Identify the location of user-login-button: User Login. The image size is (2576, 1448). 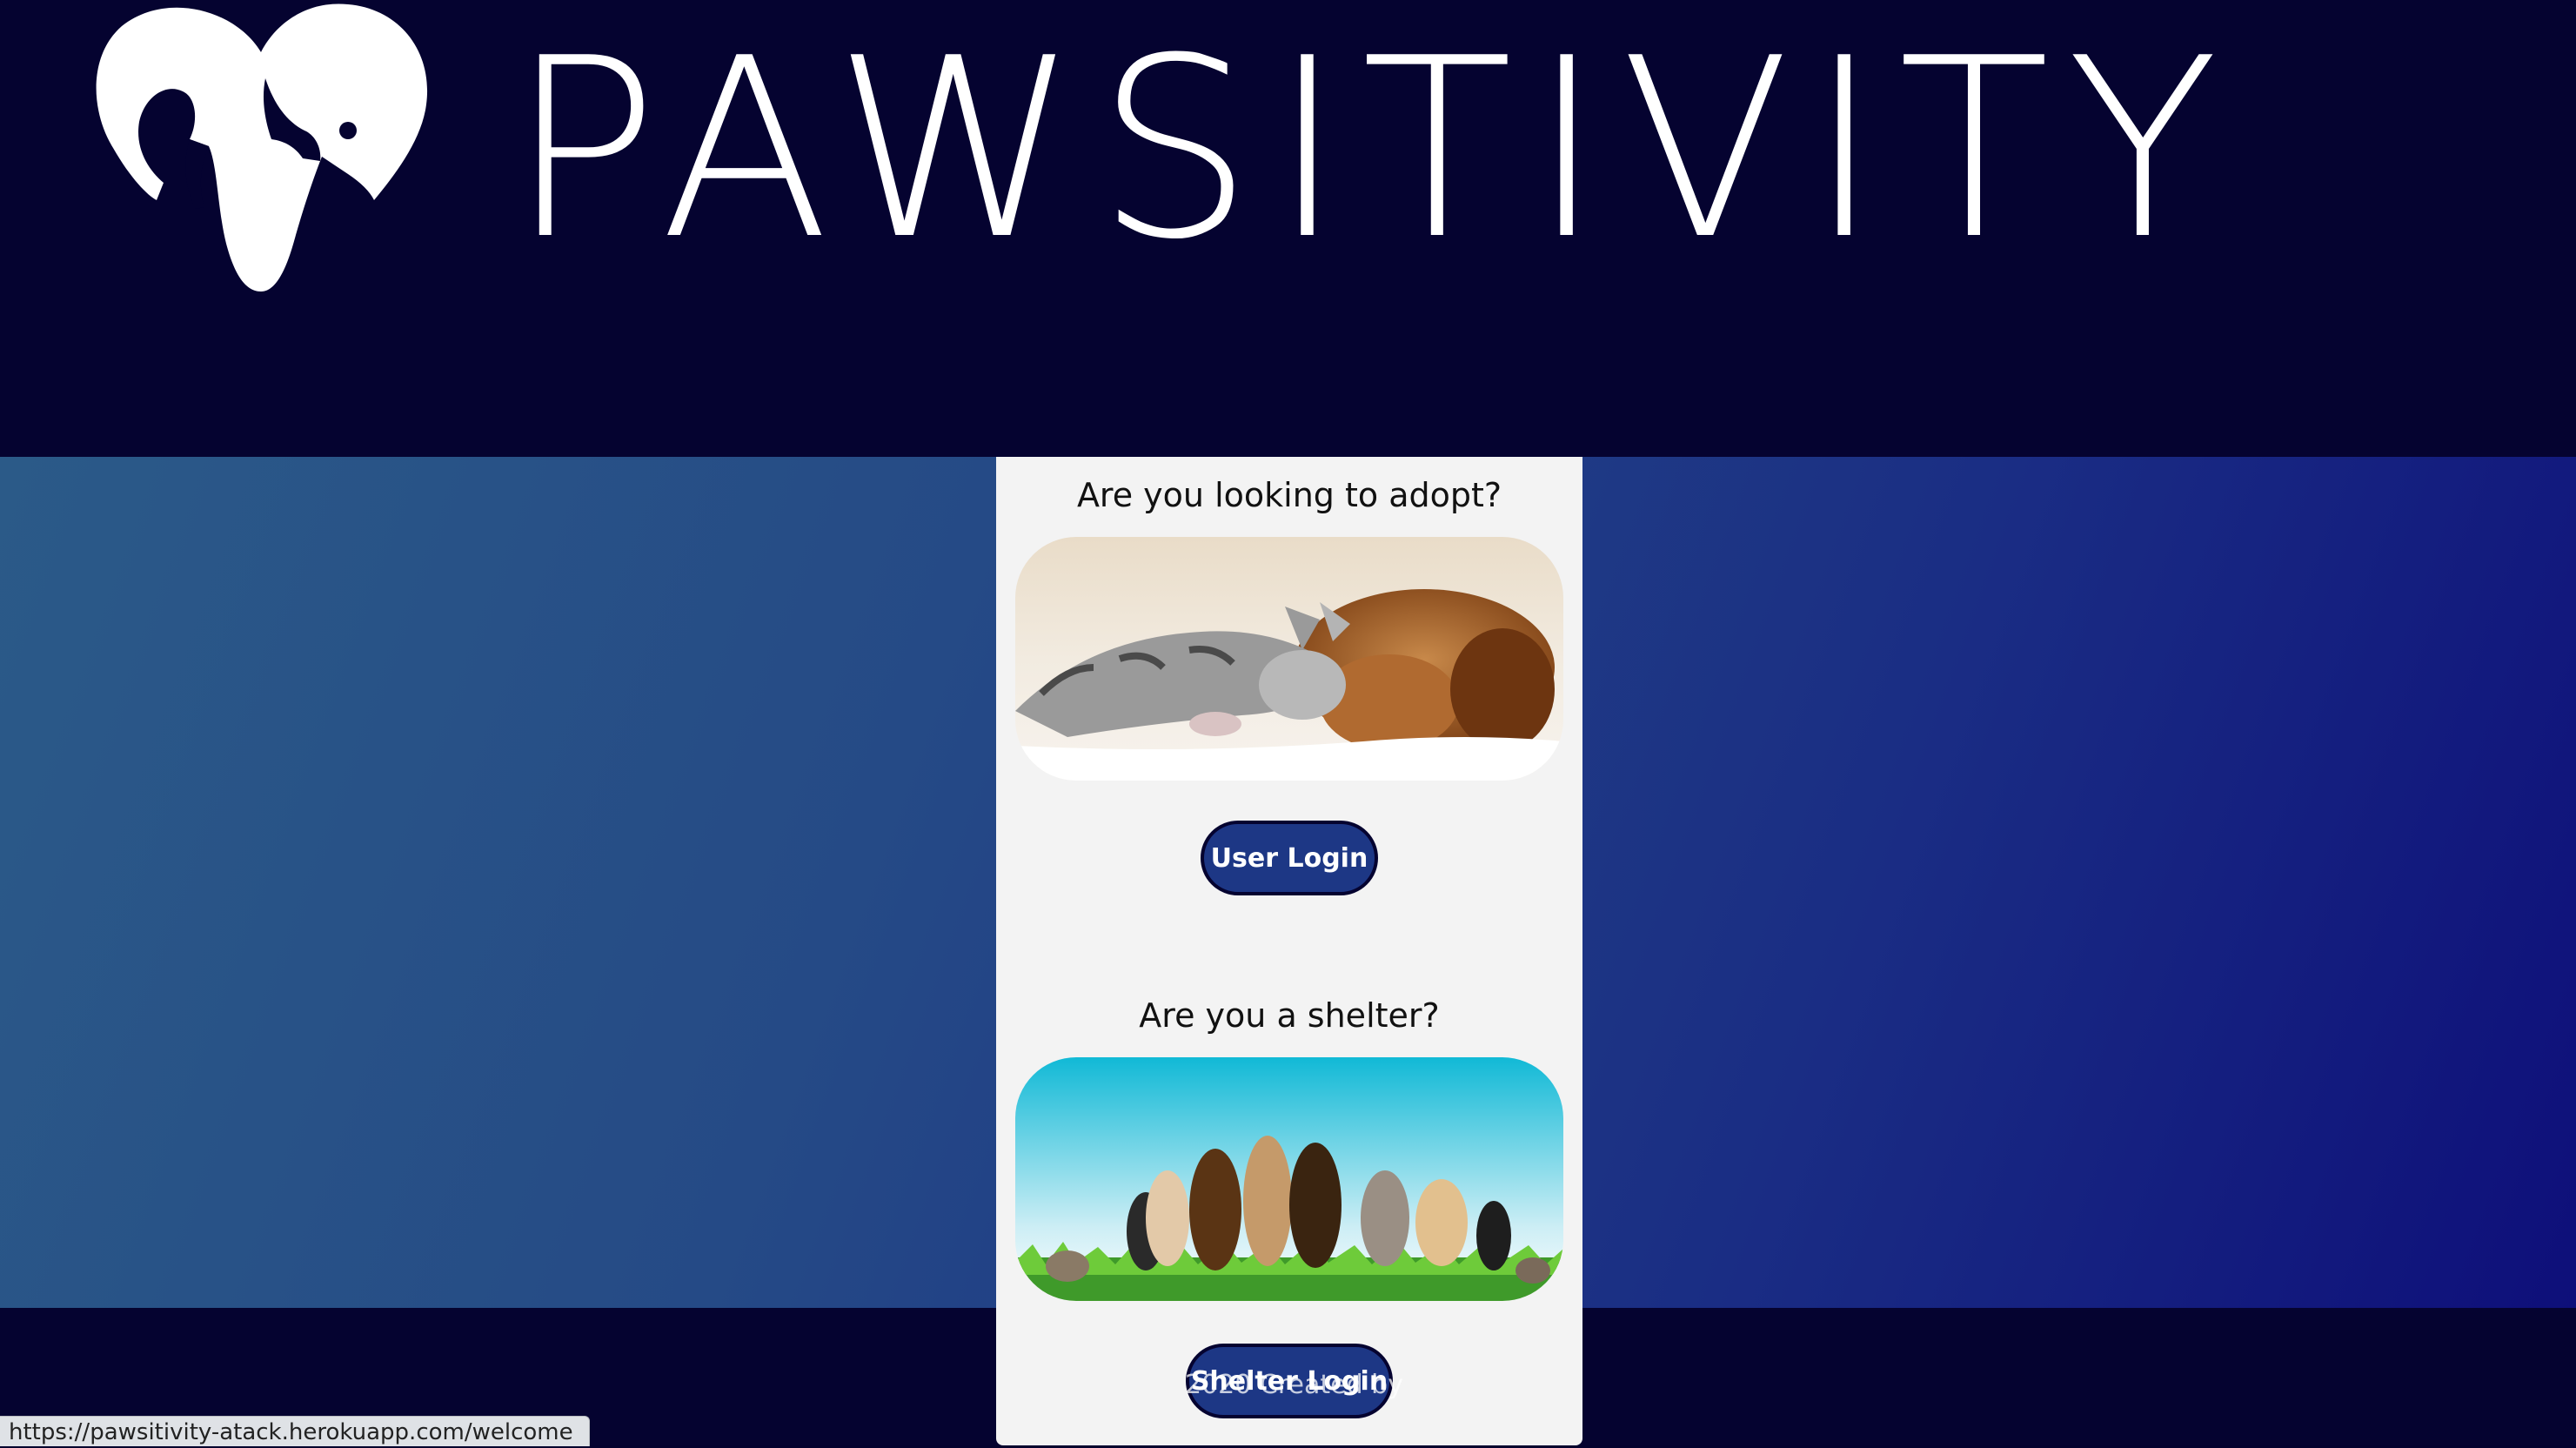
(1289, 858).